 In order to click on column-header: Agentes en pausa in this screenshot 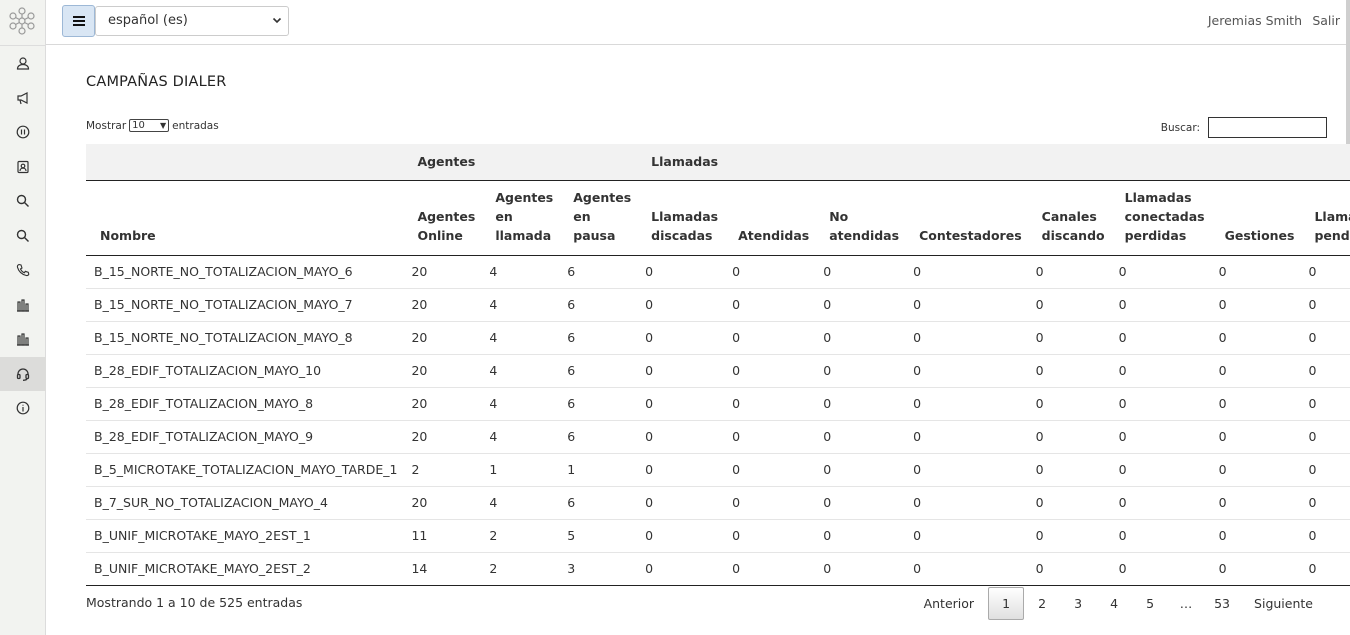, I will do `click(598, 218)`.